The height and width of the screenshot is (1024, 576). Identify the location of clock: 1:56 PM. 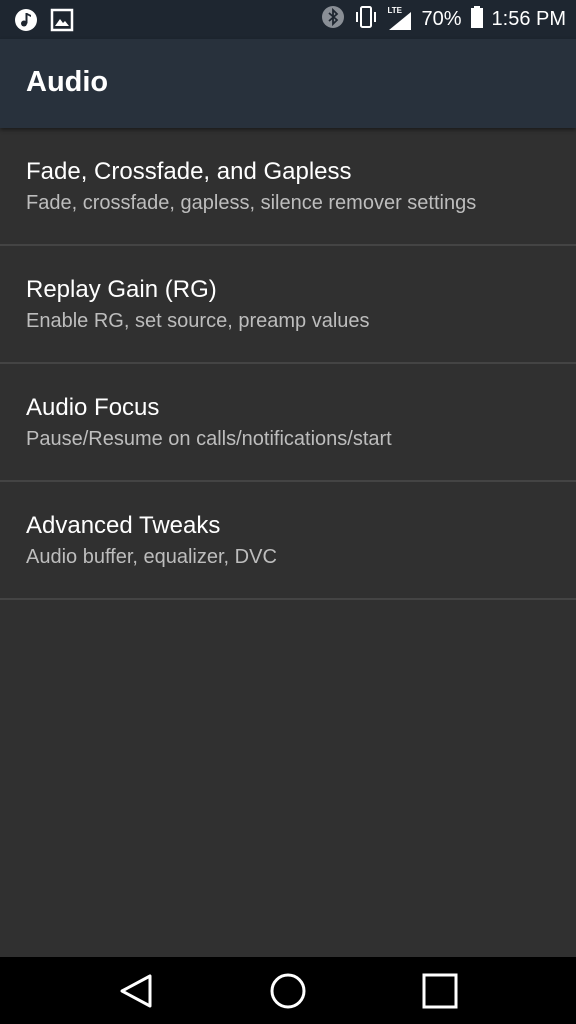
(528, 19).